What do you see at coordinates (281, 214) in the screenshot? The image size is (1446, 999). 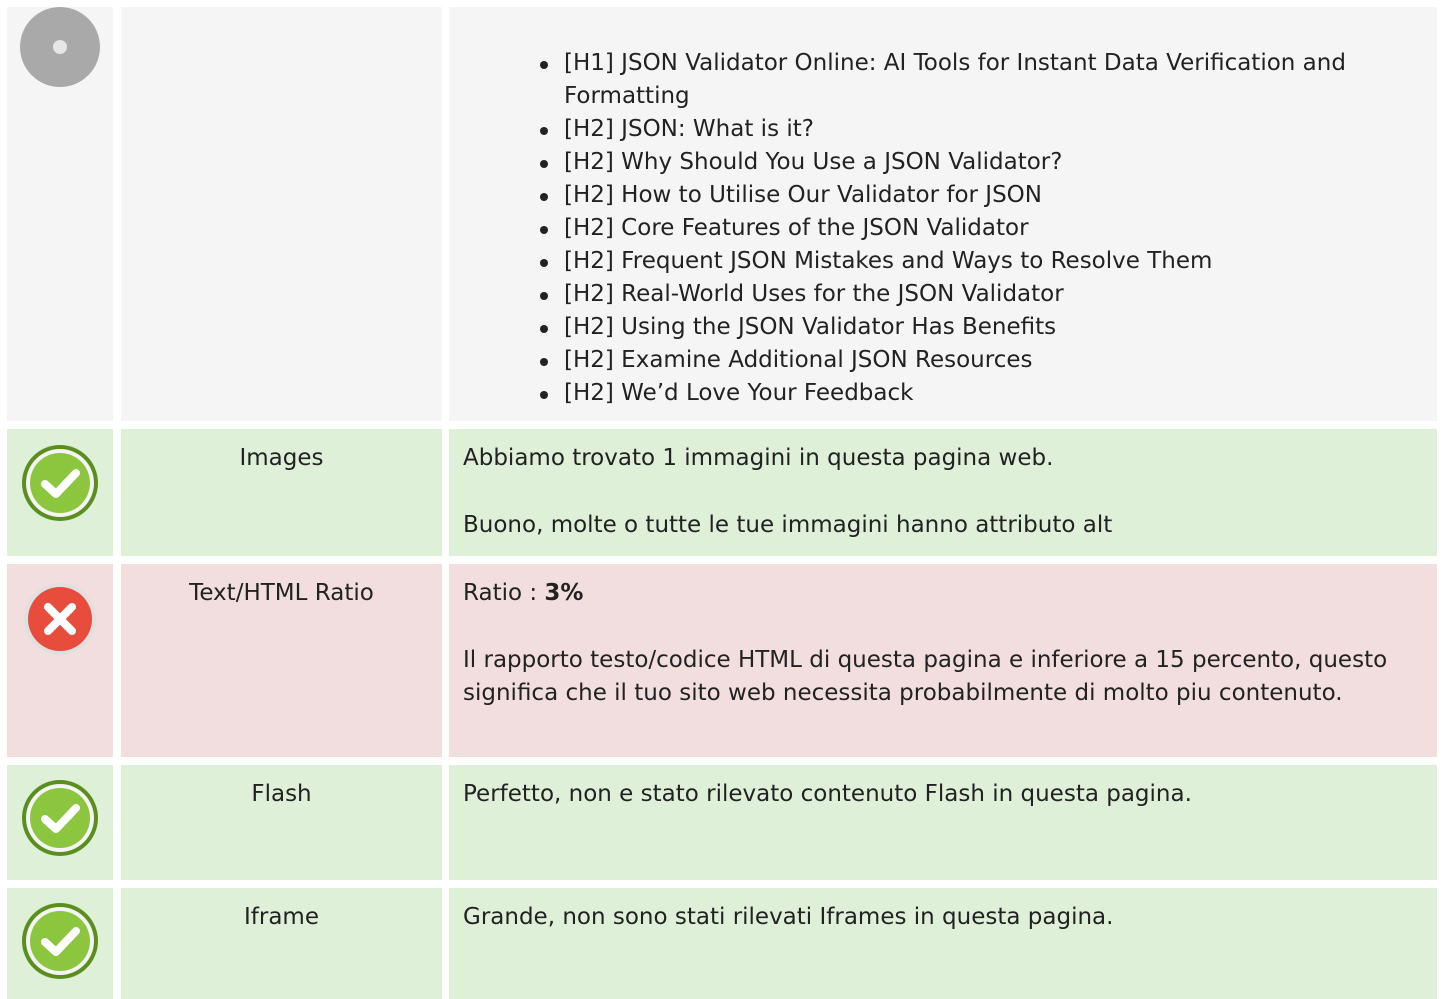 I see `headings-label-cell` at bounding box center [281, 214].